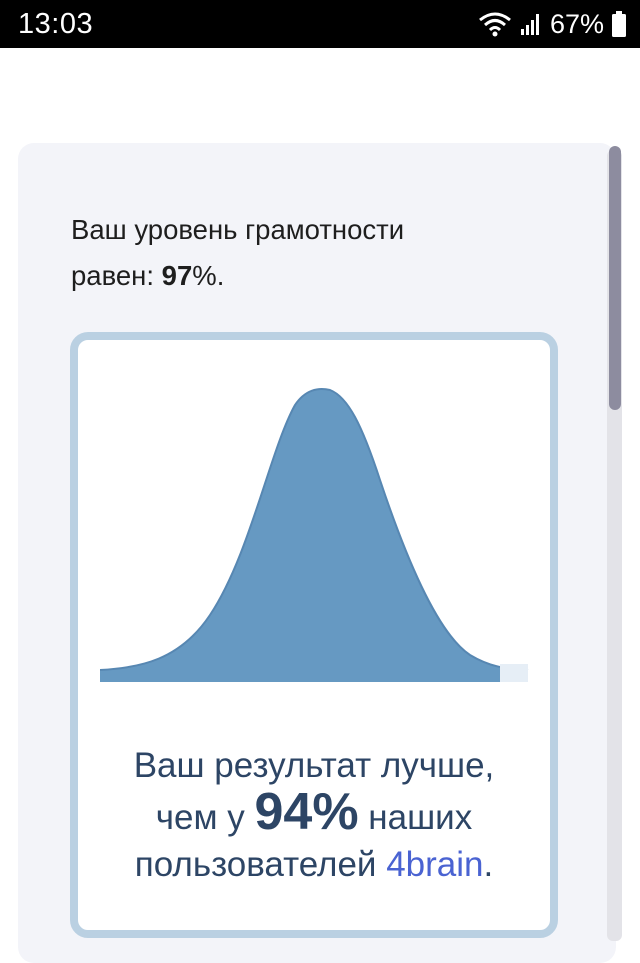 This screenshot has width=640, height=963. Describe the element at coordinates (205, 817) in the screenshot. I see `comparison-prefix: чем у` at that location.